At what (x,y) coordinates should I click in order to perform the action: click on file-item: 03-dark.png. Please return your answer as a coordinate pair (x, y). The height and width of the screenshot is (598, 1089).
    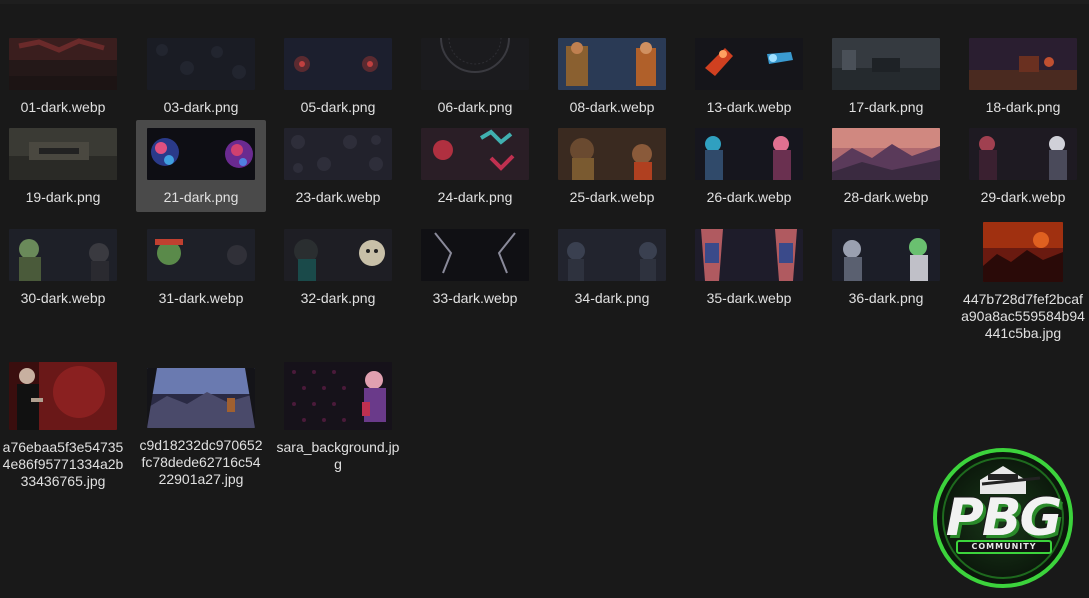
    Looking at the image, I should click on (201, 77).